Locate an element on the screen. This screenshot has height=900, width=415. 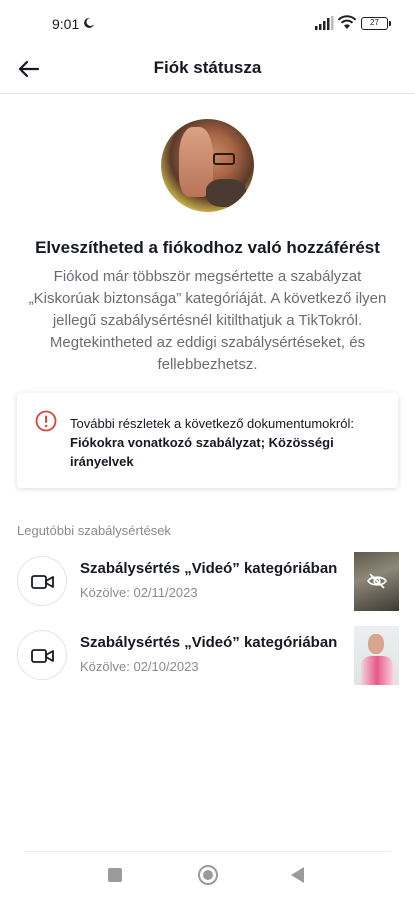
status-bar: 9:01 27 is located at coordinates (207, 23).